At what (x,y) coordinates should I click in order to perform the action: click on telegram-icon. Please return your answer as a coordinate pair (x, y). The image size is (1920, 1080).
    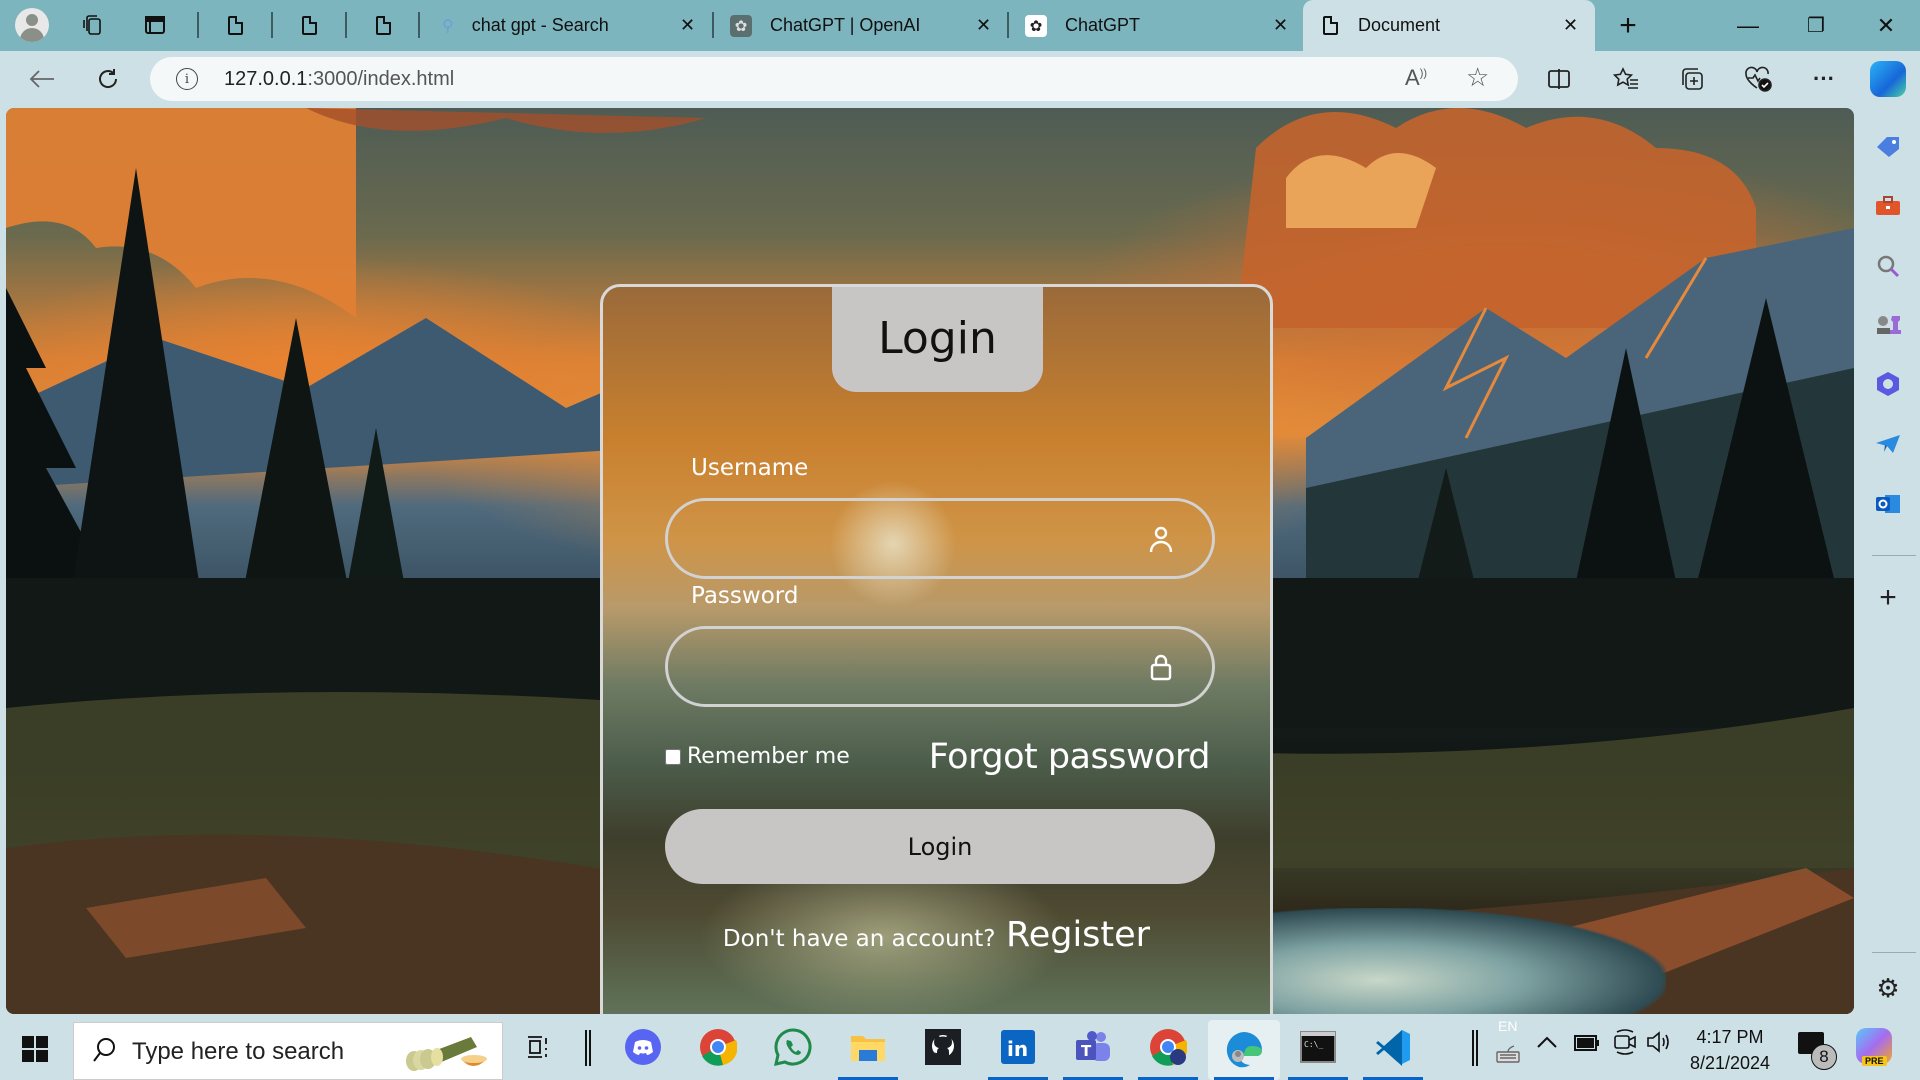
    Looking at the image, I should click on (1888, 444).